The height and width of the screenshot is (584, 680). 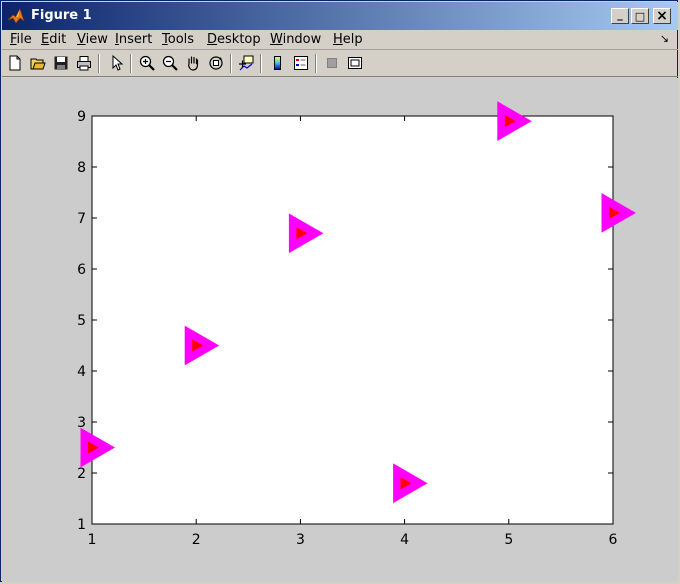 I want to click on x-tick-labels: 1 2 3 4 5 6, so click(x=353, y=540).